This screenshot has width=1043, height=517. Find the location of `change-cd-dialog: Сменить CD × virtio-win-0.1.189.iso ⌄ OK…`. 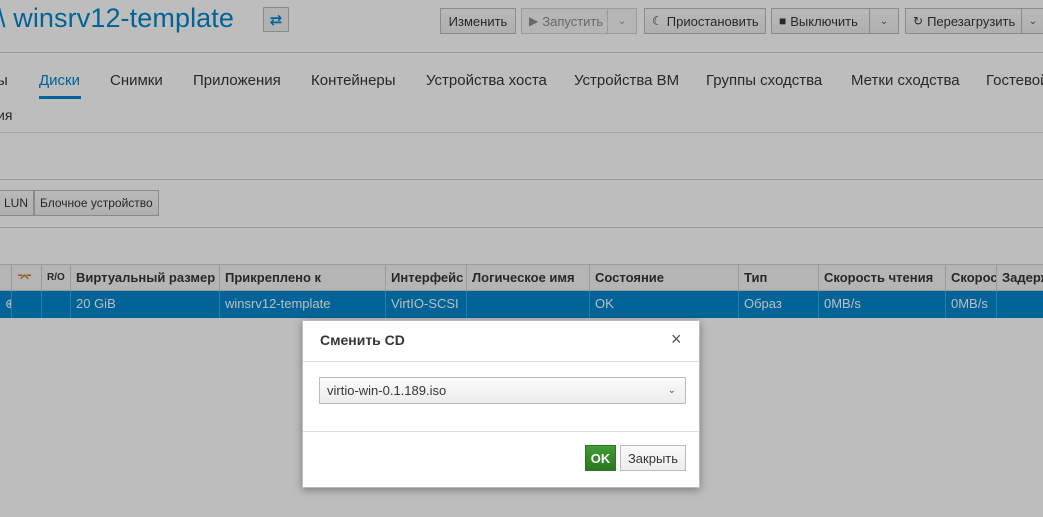

change-cd-dialog: Сменить CD × virtio-win-0.1.189.iso ⌄ OK… is located at coordinates (501, 404).